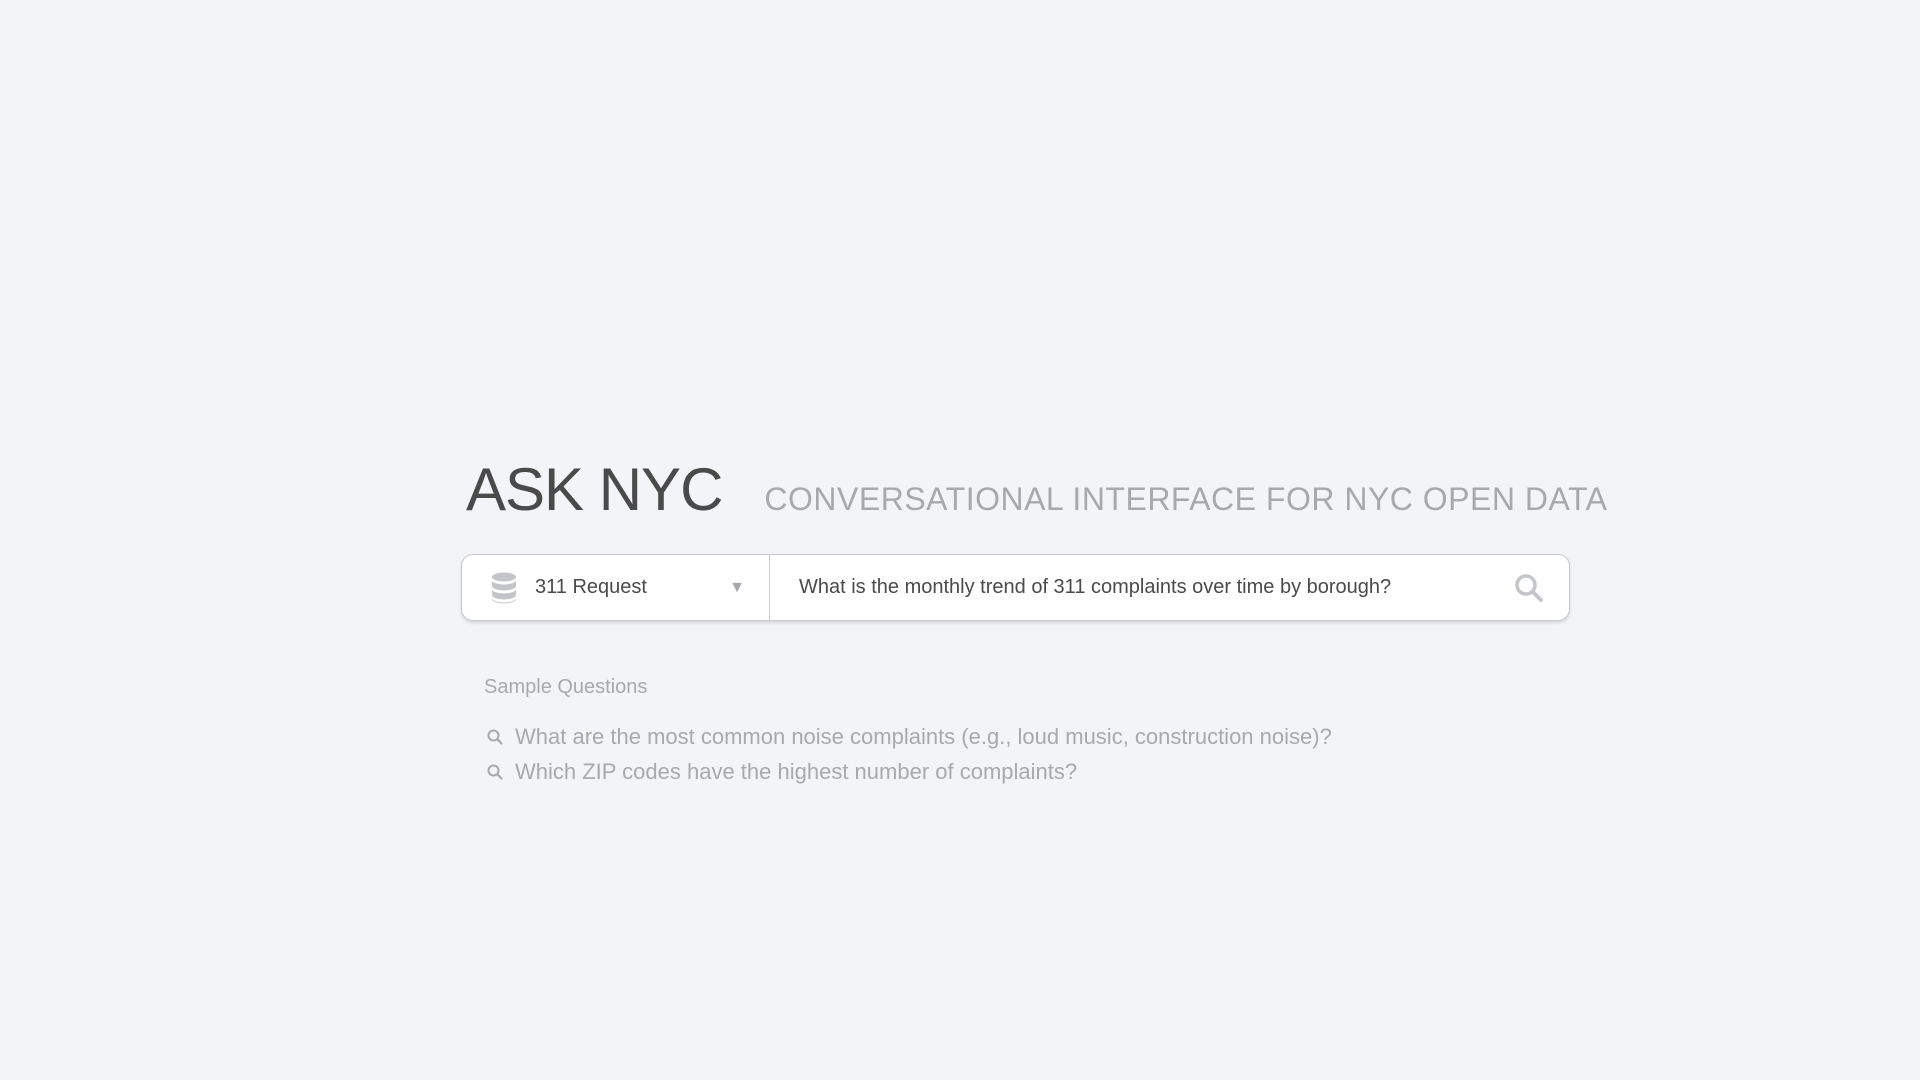 This screenshot has height=1080, width=1920. Describe the element at coordinates (1129, 587) in the screenshot. I see `query-input` at that location.